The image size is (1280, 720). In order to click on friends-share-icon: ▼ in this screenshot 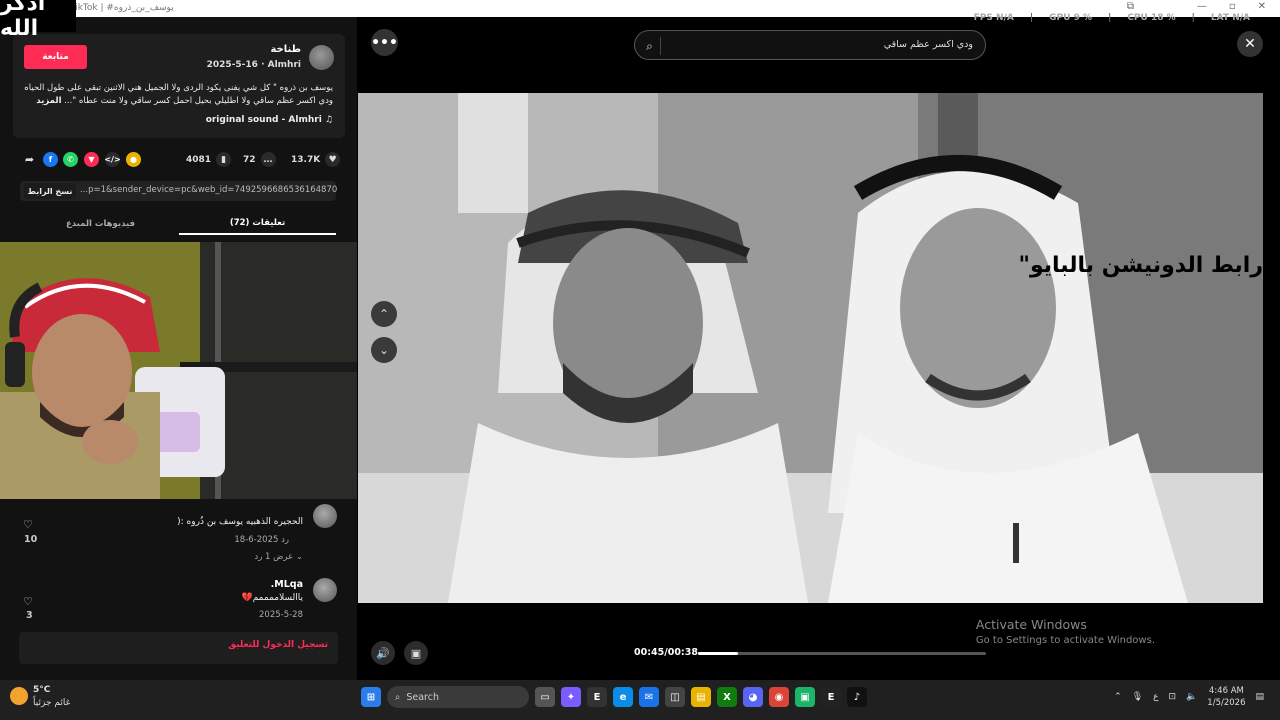, I will do `click(91, 159)`.